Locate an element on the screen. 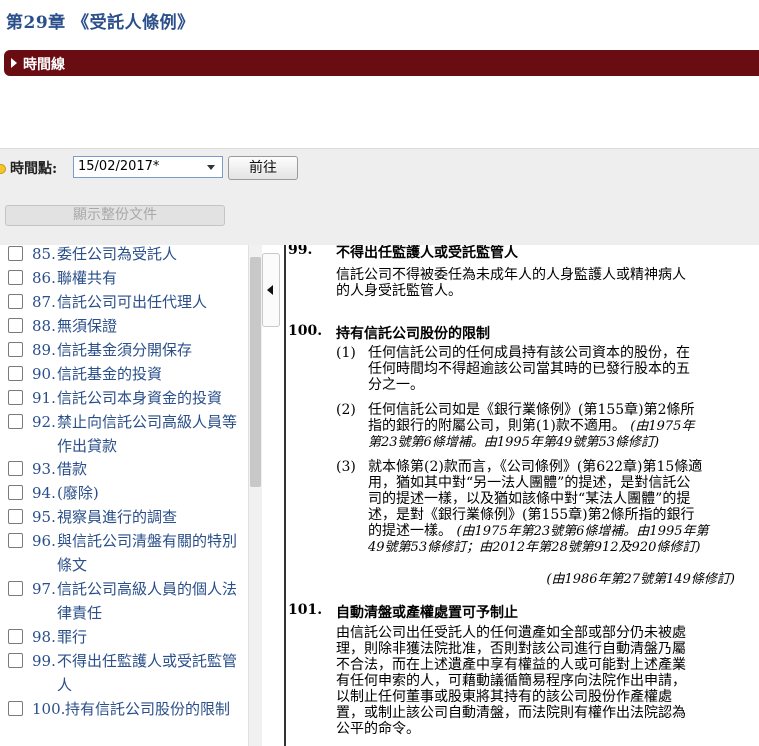 The height and width of the screenshot is (746, 759). expand-triangle-icon is located at coordinates (14, 63).